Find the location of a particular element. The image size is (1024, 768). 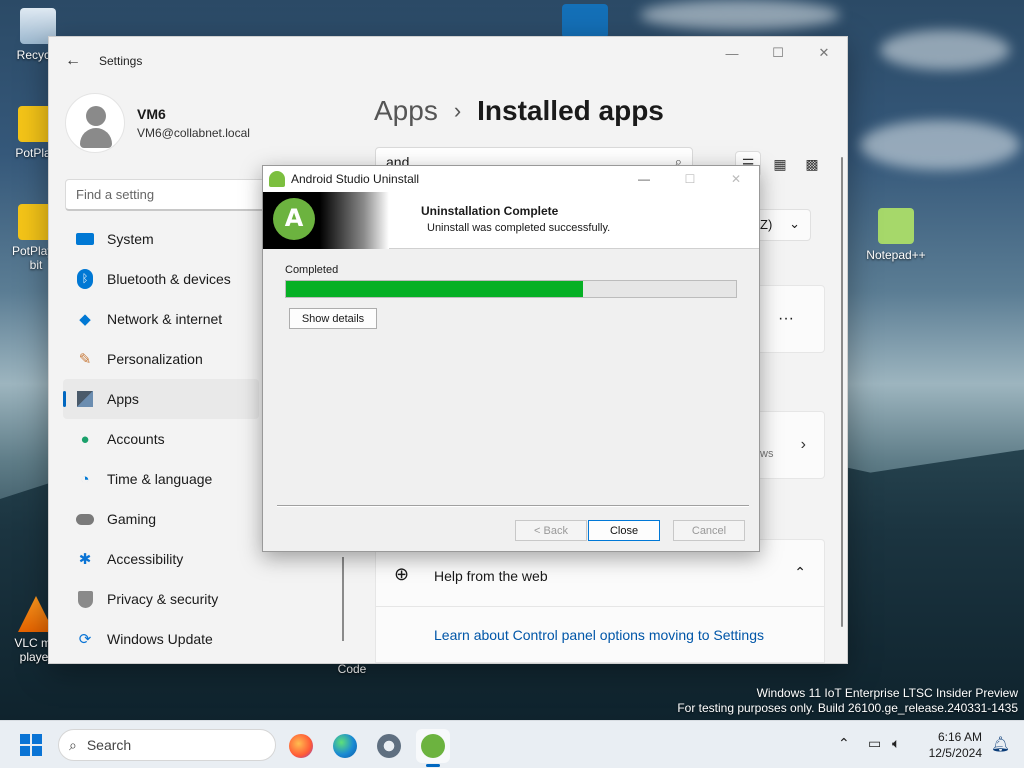

windows-start-icon is located at coordinates (31, 745).